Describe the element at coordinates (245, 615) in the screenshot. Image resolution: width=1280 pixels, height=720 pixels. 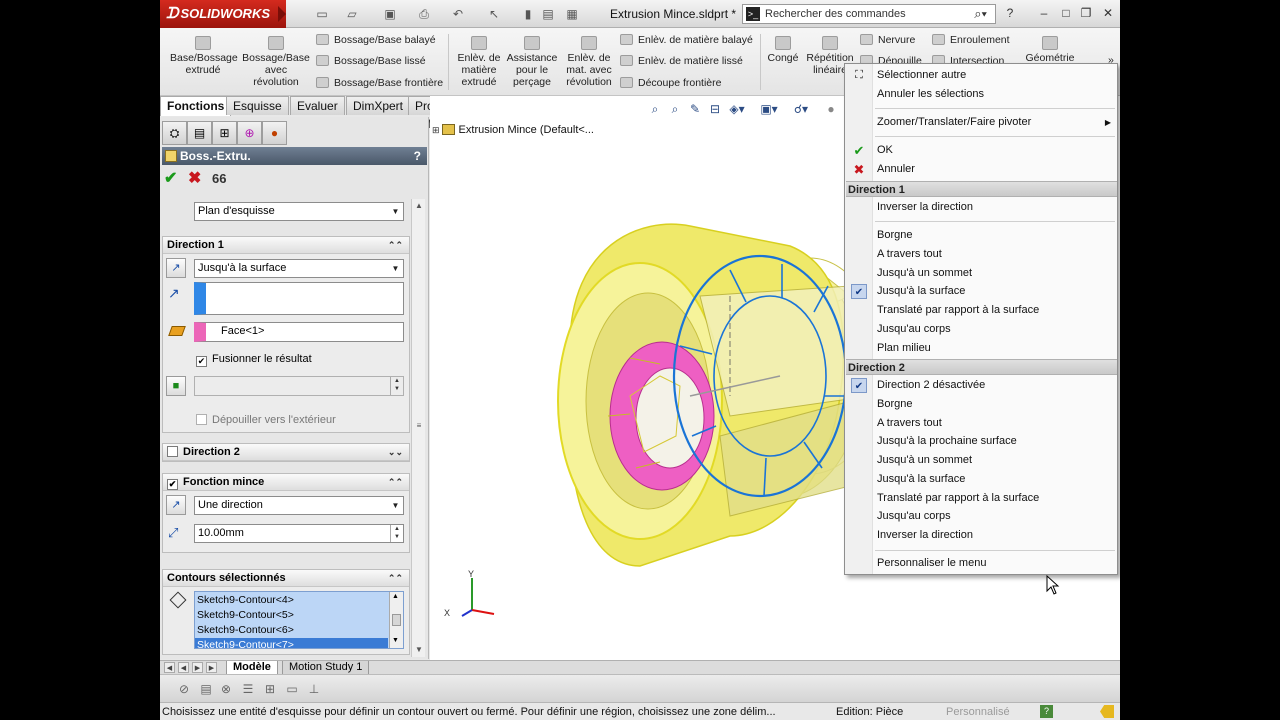
I see `list-item: Sketch9-Contour<5>` at that location.